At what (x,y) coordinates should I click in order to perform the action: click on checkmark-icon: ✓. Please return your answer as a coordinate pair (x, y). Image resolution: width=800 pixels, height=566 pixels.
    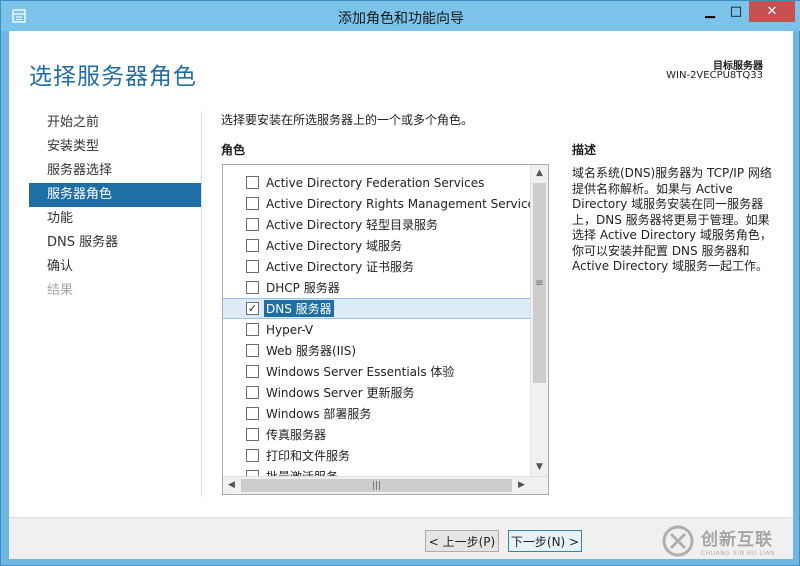
    Looking at the image, I should click on (252, 308).